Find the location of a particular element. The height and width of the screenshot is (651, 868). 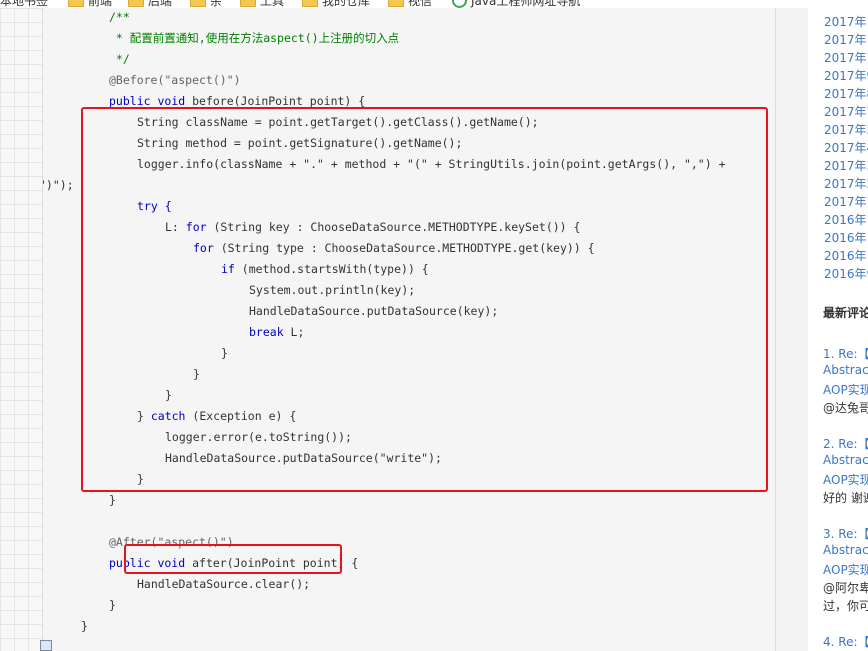

bookmark-video: 视信 is located at coordinates (410, 4).